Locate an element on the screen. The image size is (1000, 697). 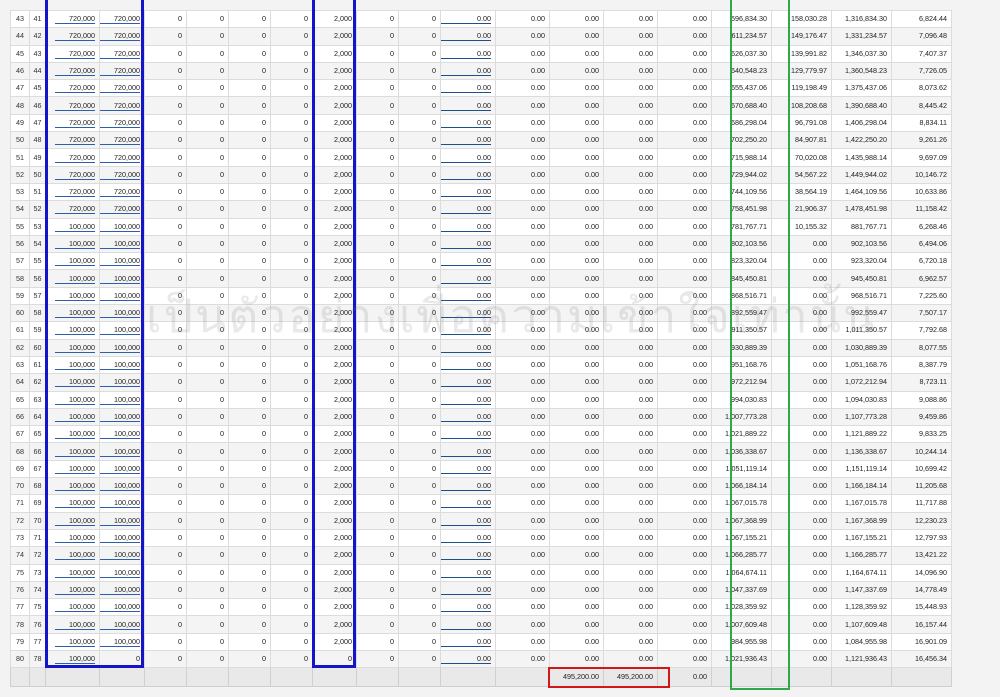
cell-col-17: 1,051,119.14 is located at coordinates (741, 469).